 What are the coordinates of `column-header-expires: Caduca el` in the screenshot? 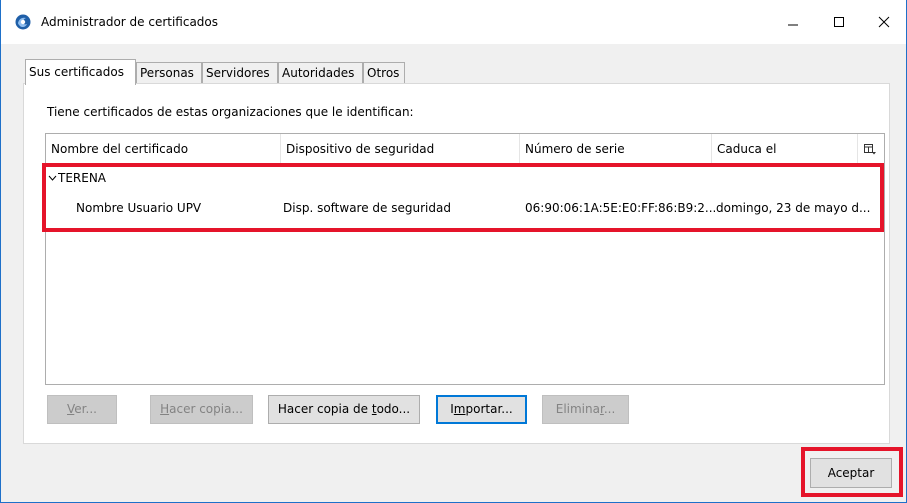 It's located at (784, 149).